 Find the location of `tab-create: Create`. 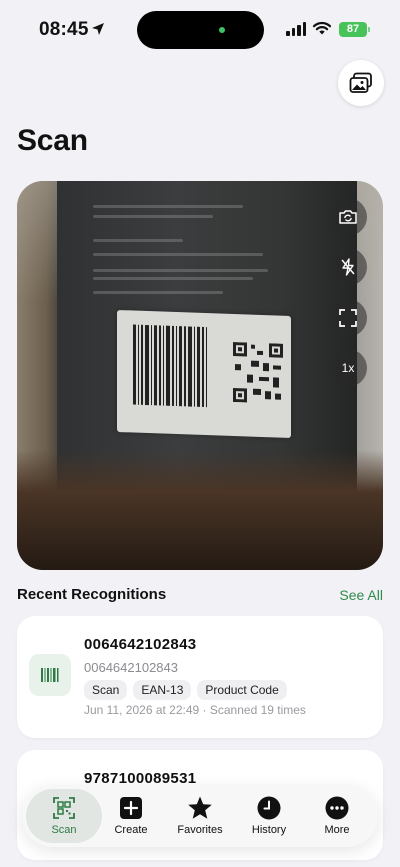

tab-create: Create is located at coordinates (131, 816).